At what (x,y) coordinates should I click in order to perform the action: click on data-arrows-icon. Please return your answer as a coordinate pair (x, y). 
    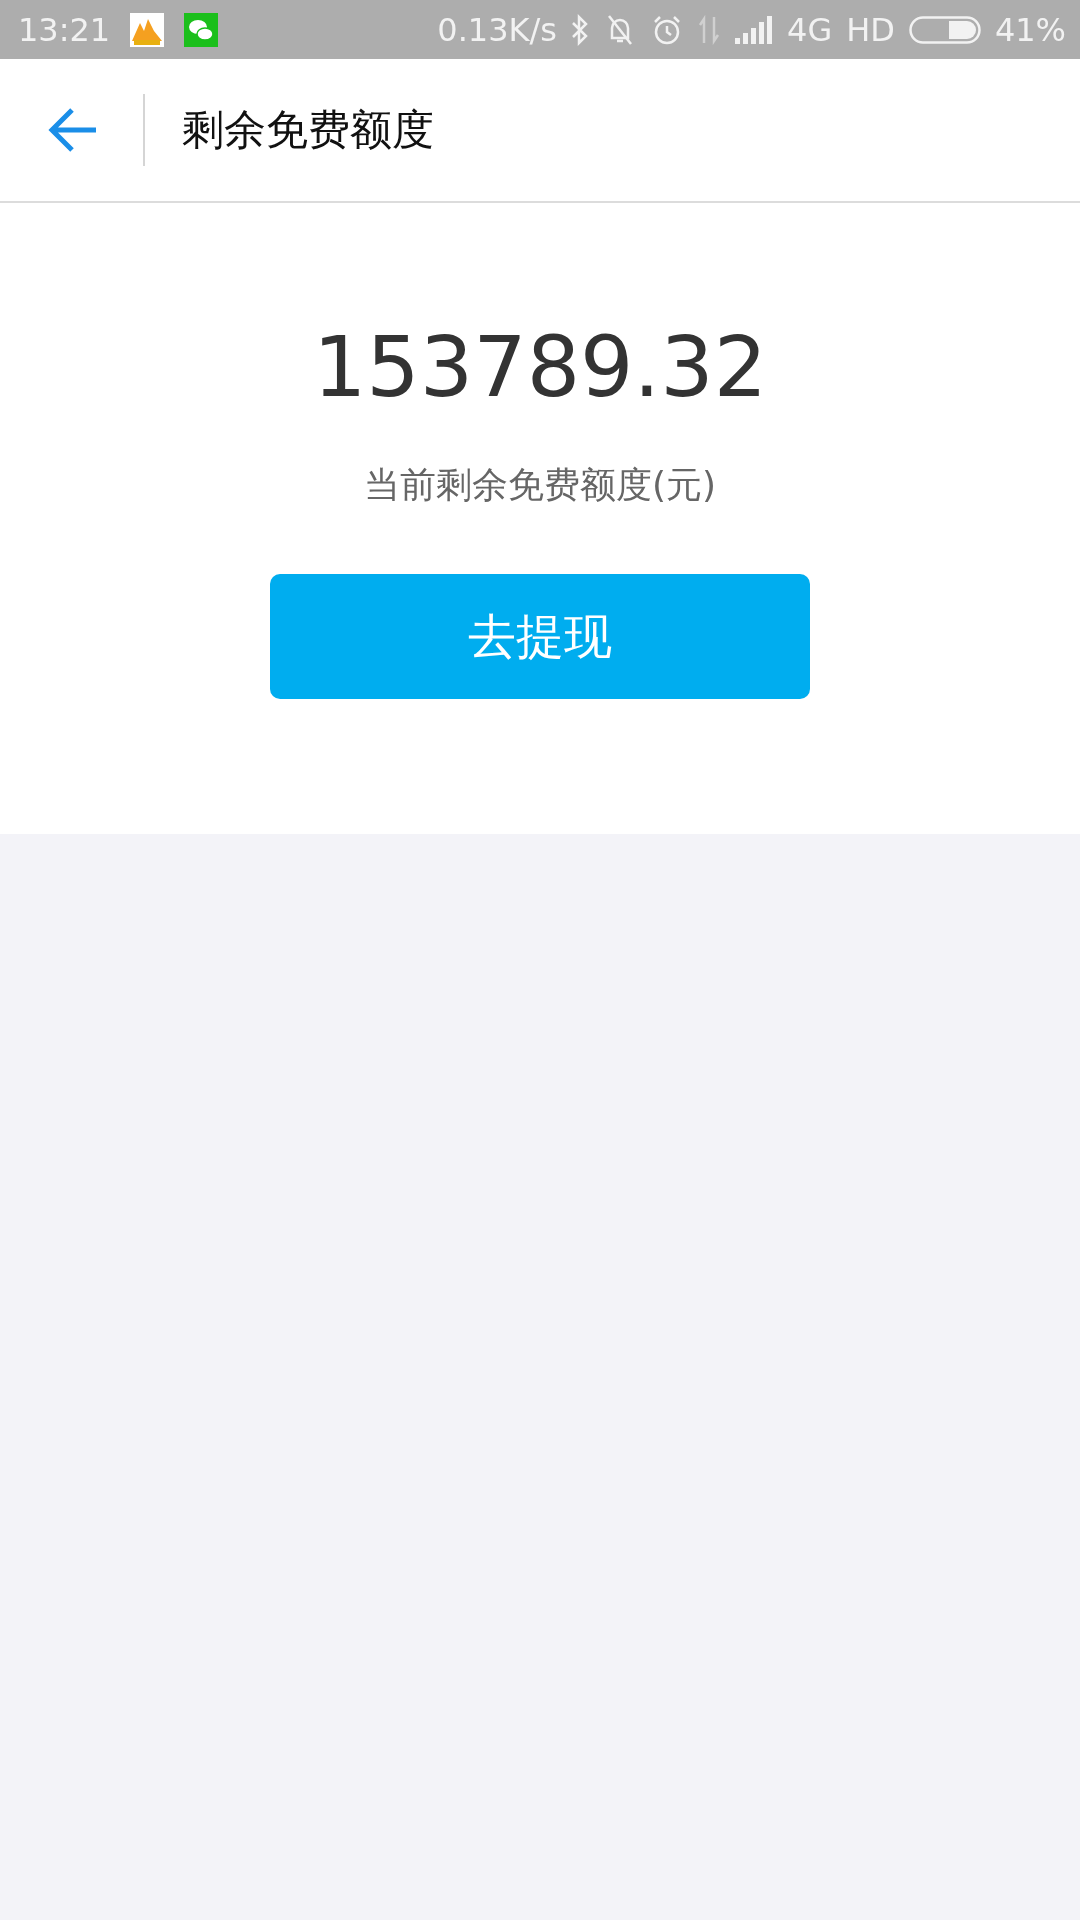
    Looking at the image, I should click on (709, 29).